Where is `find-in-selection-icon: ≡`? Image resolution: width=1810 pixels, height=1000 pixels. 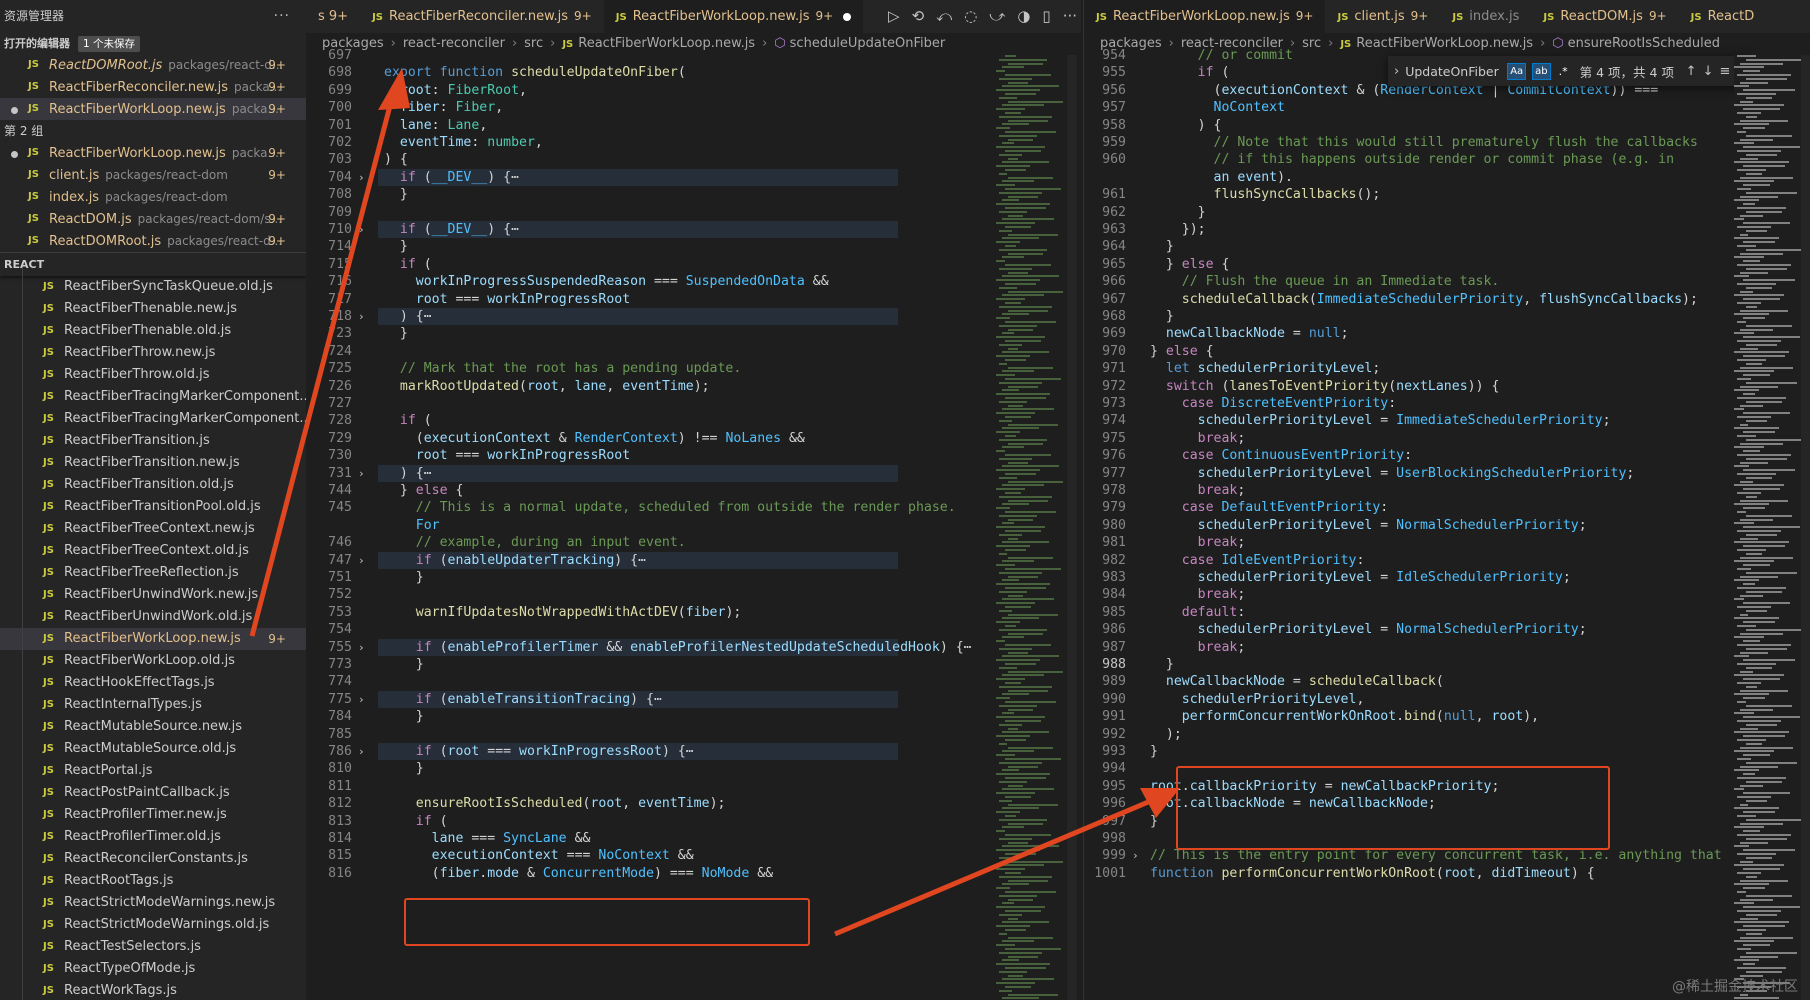 find-in-selection-icon: ≡ is located at coordinates (1724, 71).